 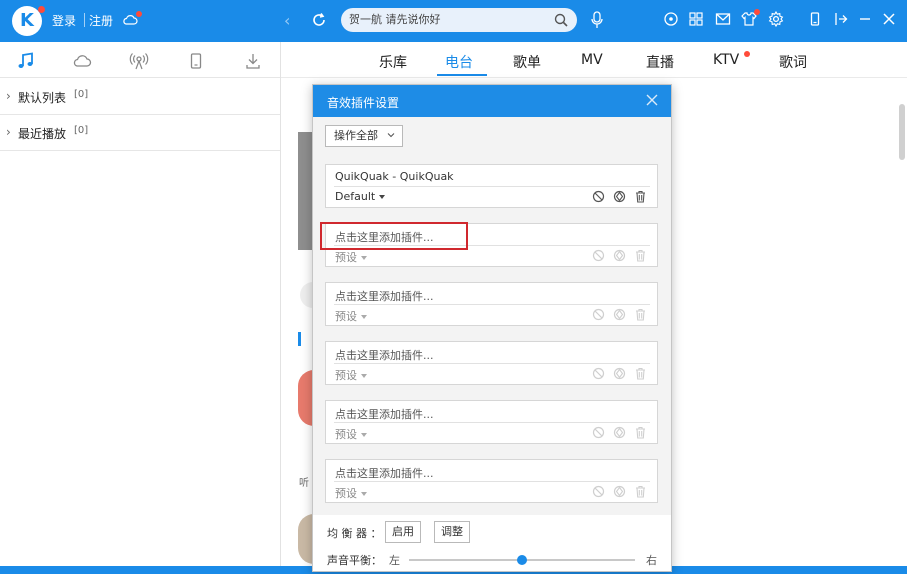 I want to click on operate-all-button: 操作全部, so click(x=364, y=136).